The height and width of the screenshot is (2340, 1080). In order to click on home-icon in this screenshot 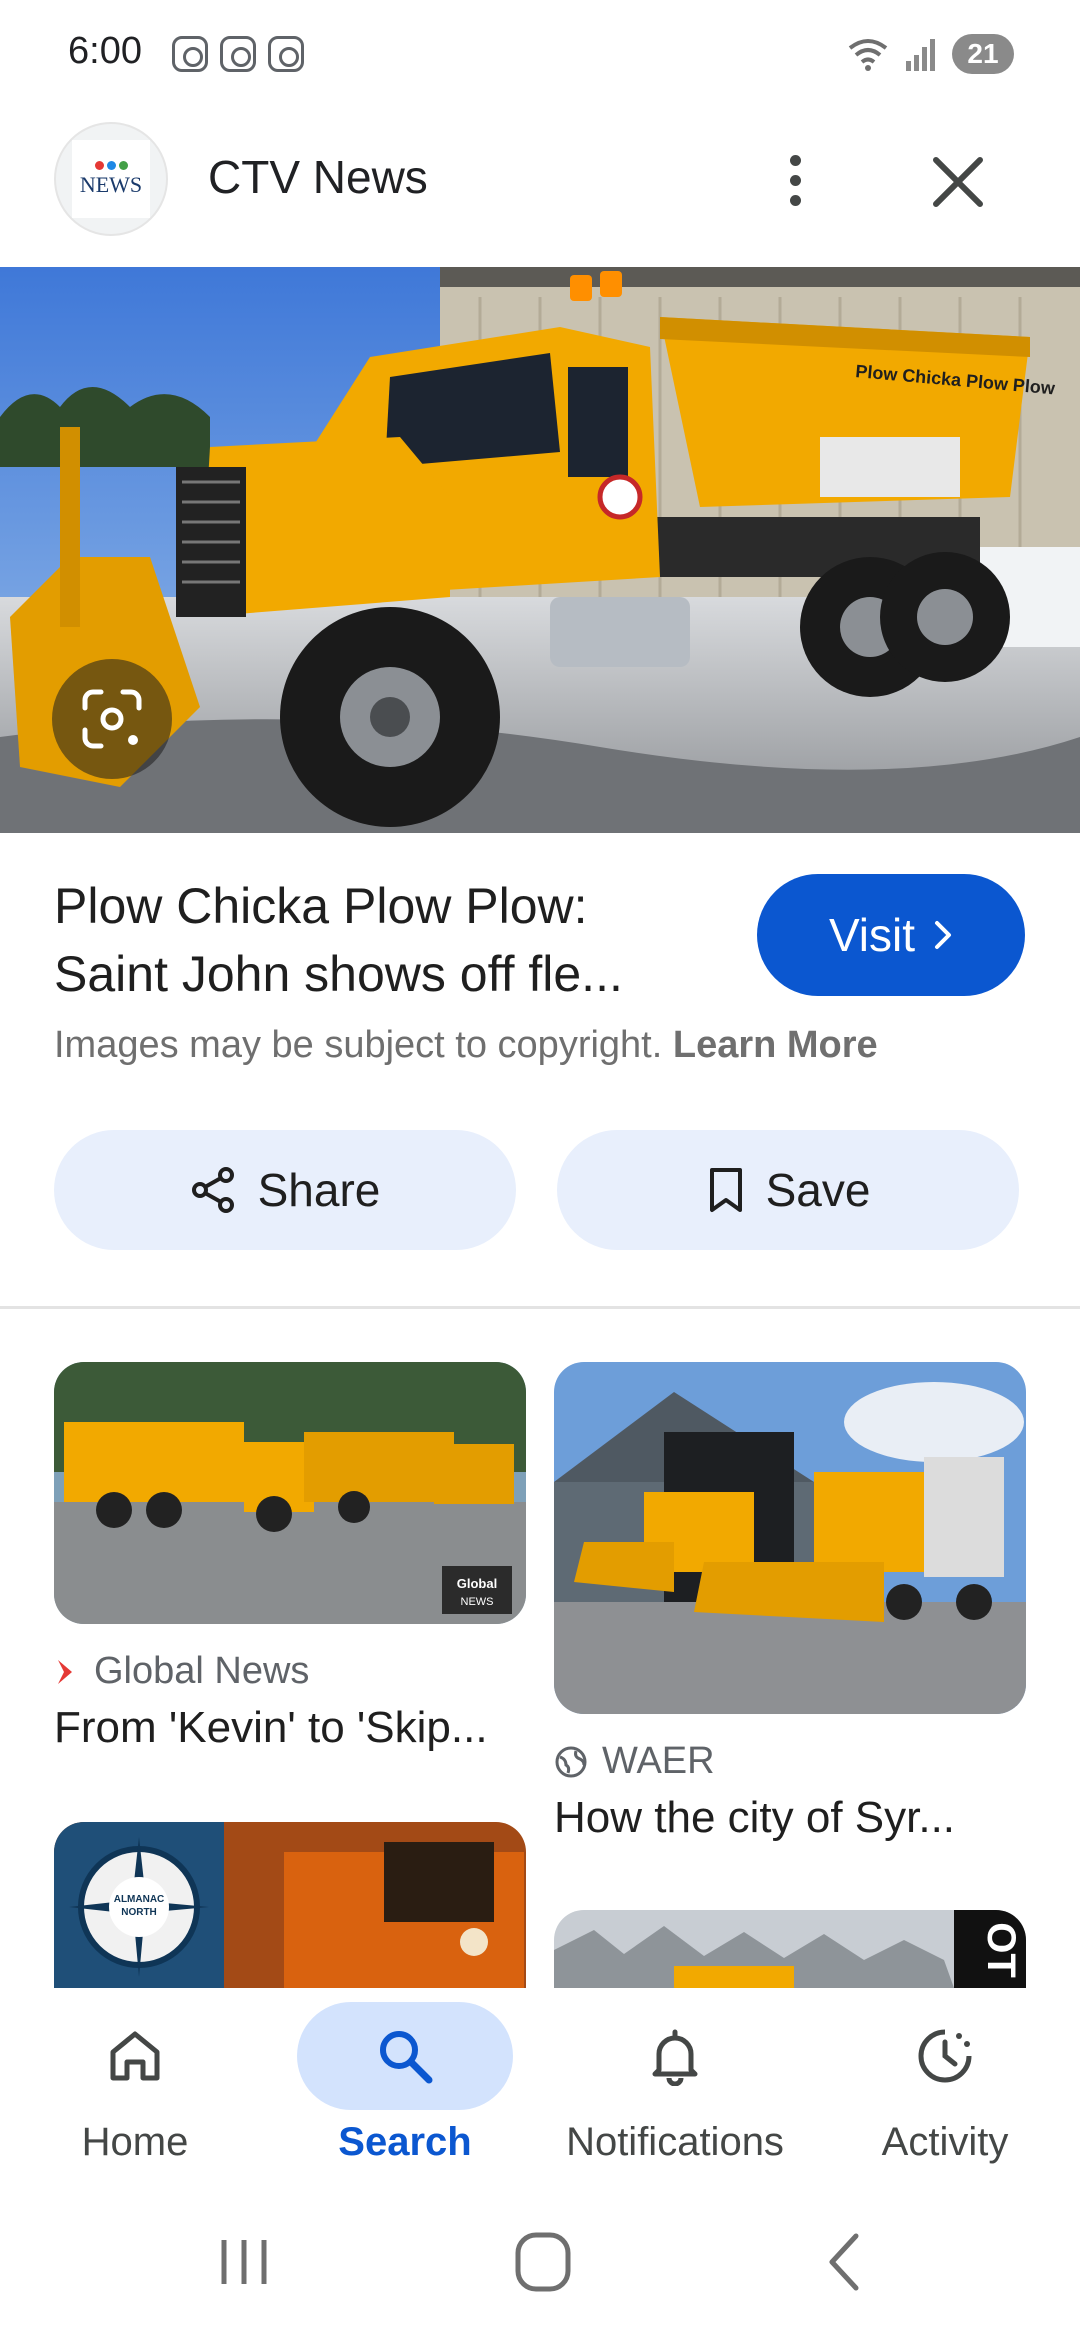, I will do `click(135, 2056)`.